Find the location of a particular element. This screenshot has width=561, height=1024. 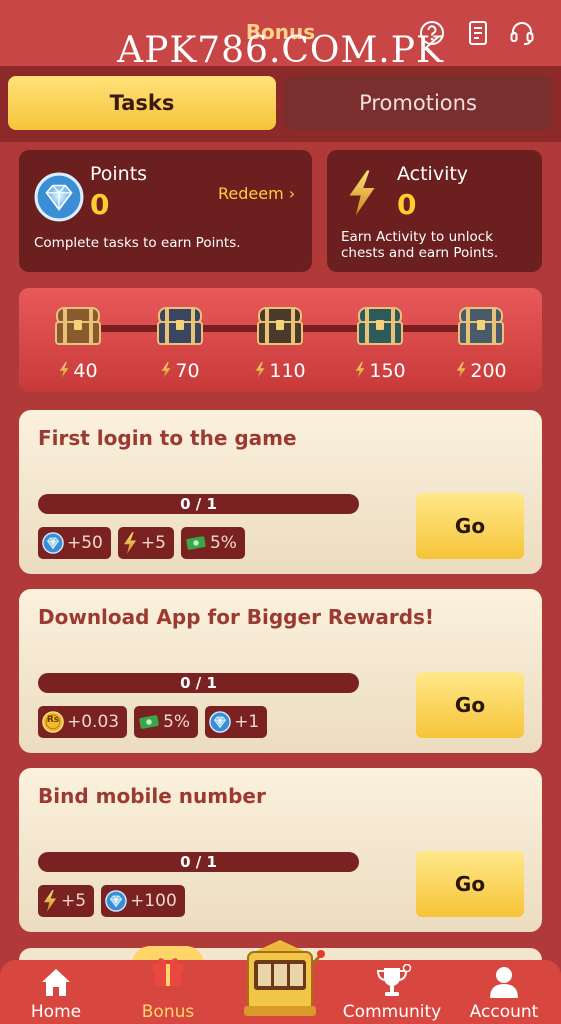

header-bar: Bonus APK786.COM.PK is located at coordinates (280, 35).